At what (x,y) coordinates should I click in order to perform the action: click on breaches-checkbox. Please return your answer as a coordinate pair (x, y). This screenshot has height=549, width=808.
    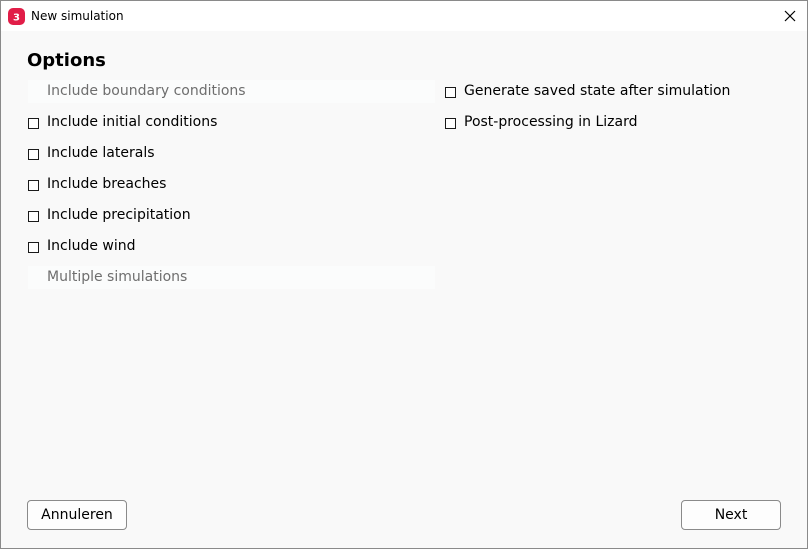
    Looking at the image, I should click on (33, 185).